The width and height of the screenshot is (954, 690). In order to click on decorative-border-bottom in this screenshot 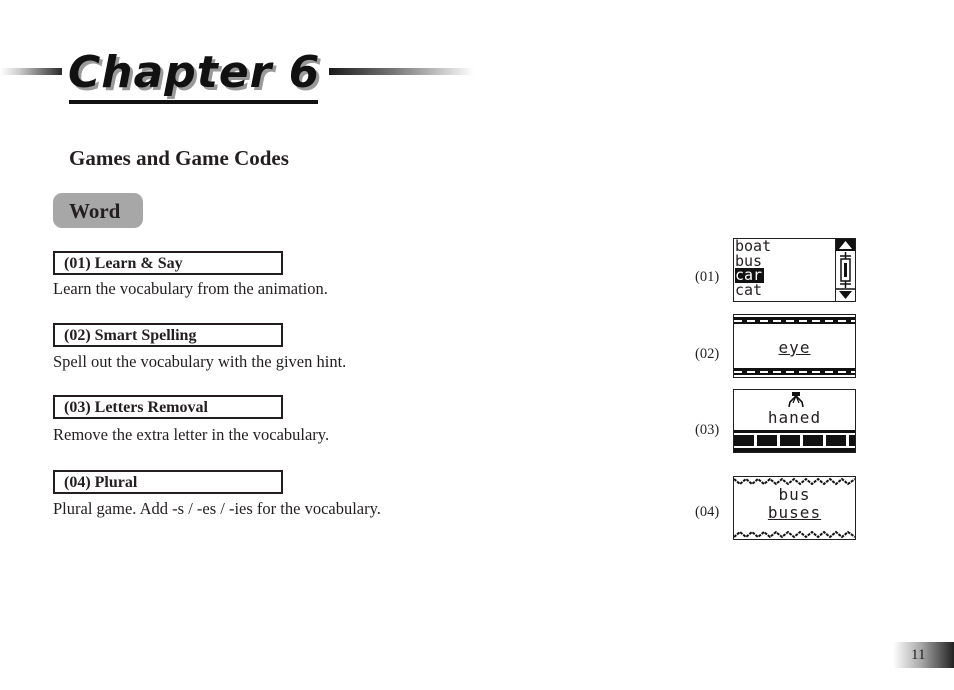, I will do `click(794, 534)`.